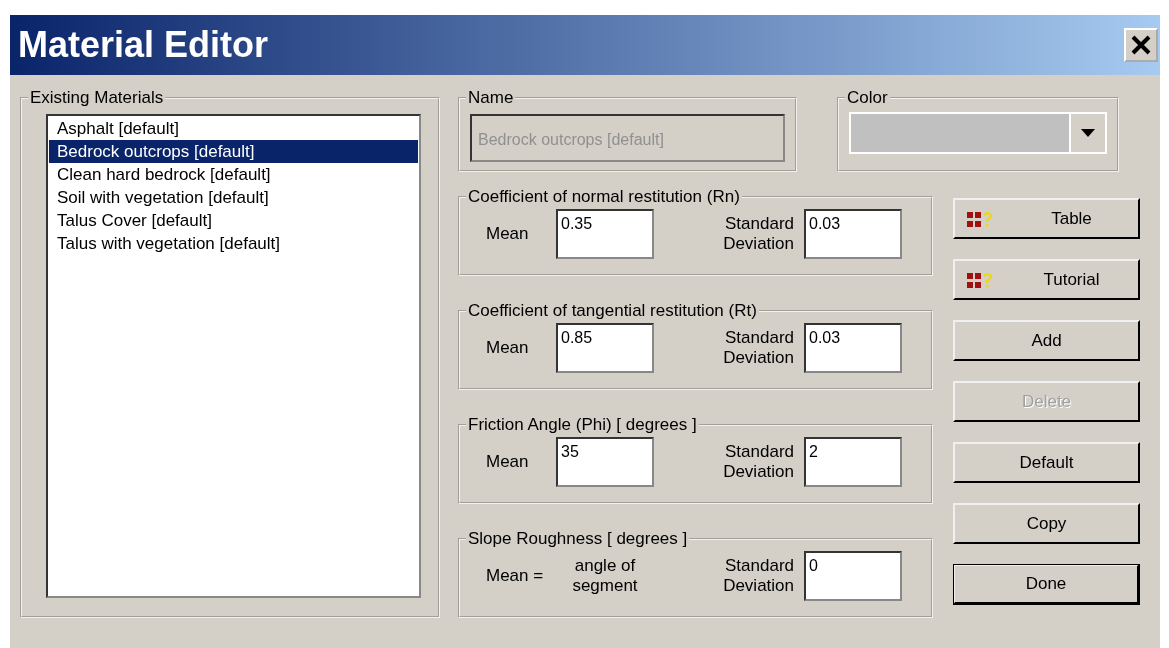 This screenshot has height=648, width=1169. I want to click on dropdown-arrow-icon, so click(1088, 133).